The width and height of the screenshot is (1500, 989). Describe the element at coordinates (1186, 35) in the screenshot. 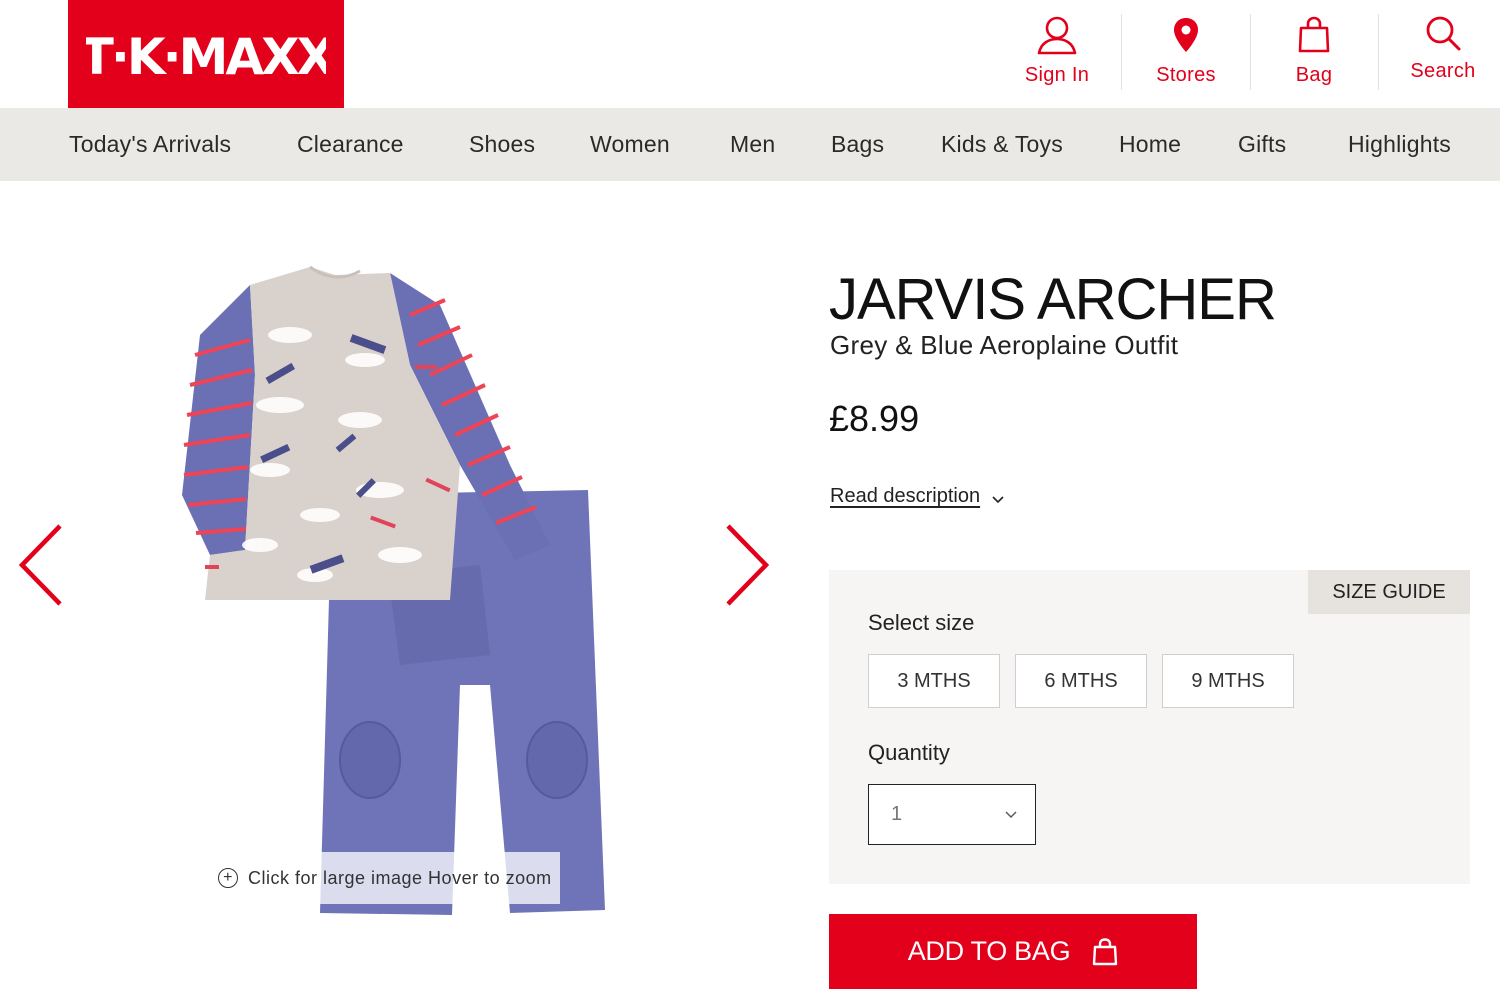

I see `location-pin-icon` at that location.